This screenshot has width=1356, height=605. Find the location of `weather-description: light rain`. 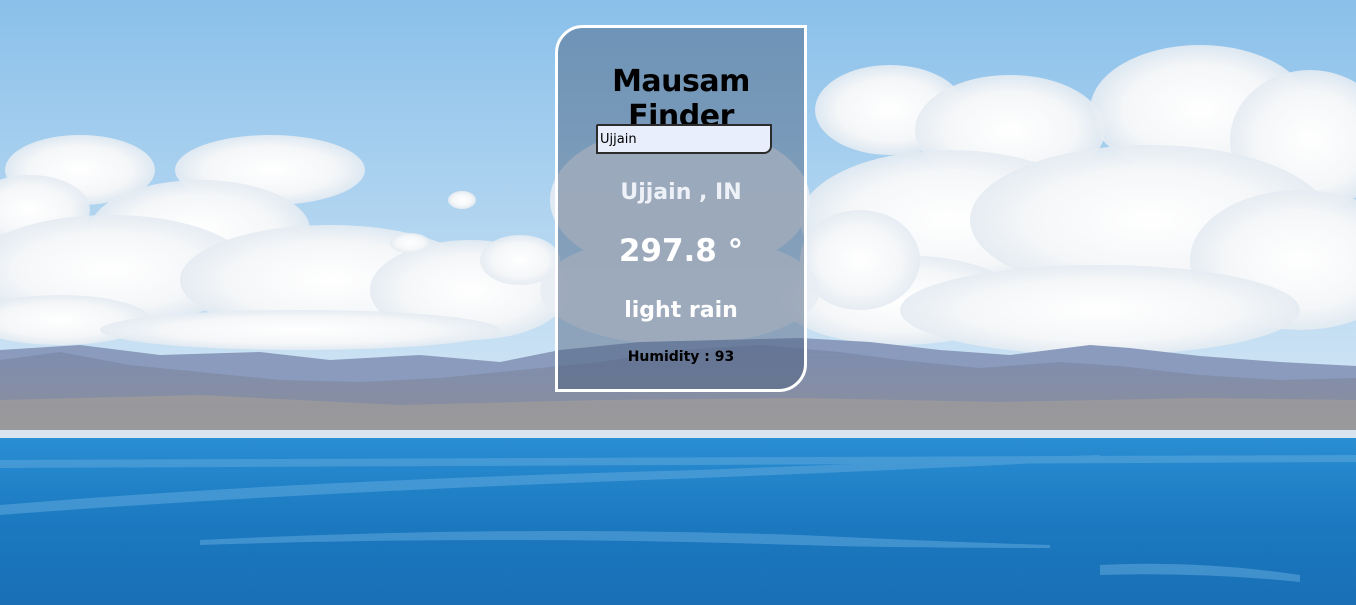

weather-description: light rain is located at coordinates (681, 310).